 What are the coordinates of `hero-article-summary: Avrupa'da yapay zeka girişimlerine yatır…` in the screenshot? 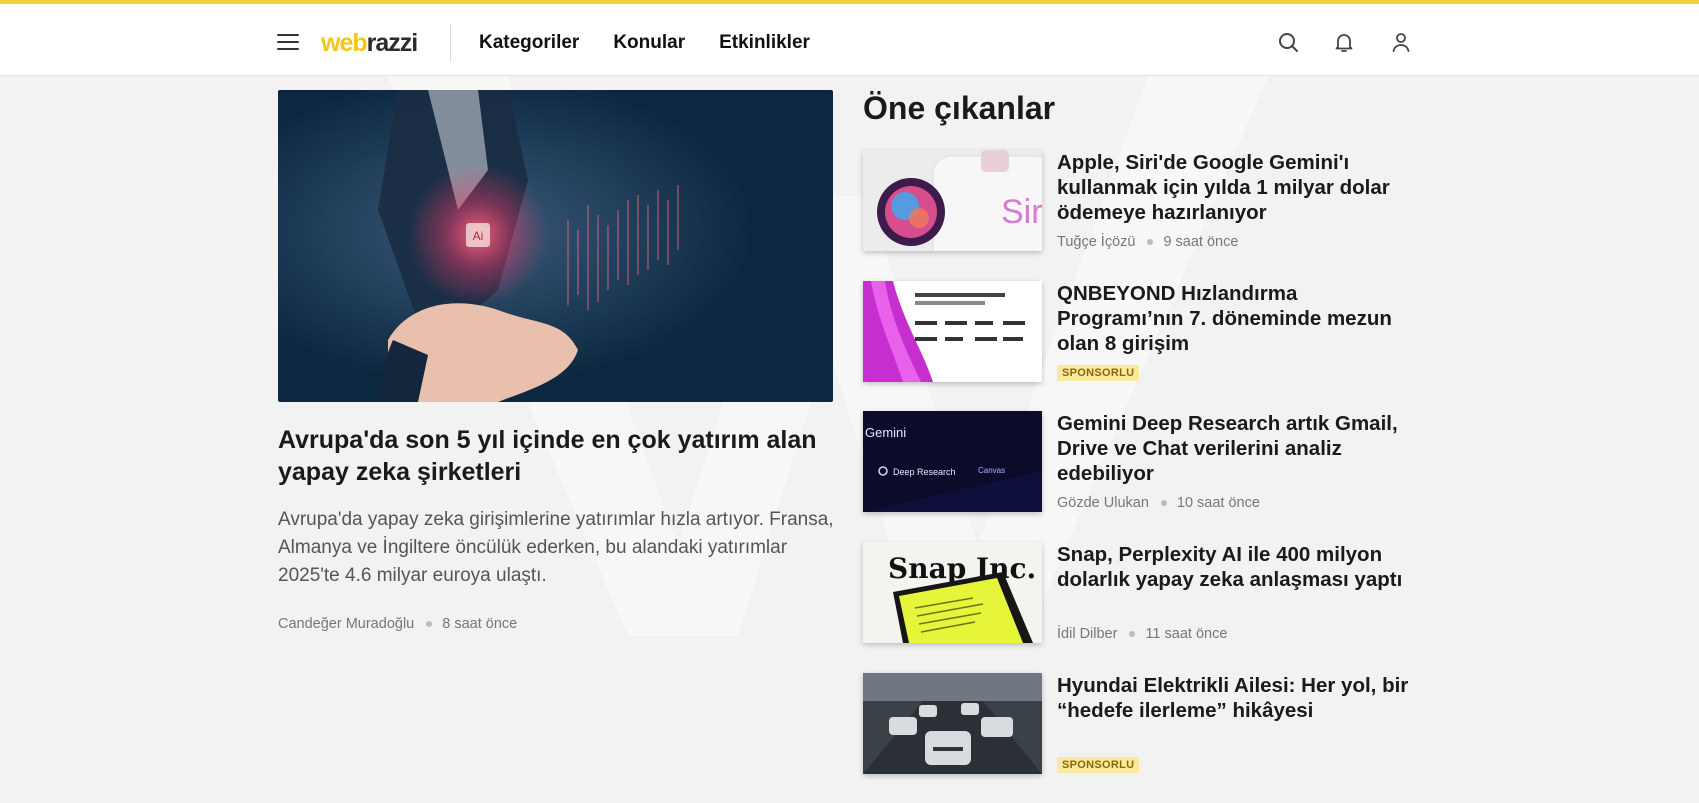 It's located at (556, 547).